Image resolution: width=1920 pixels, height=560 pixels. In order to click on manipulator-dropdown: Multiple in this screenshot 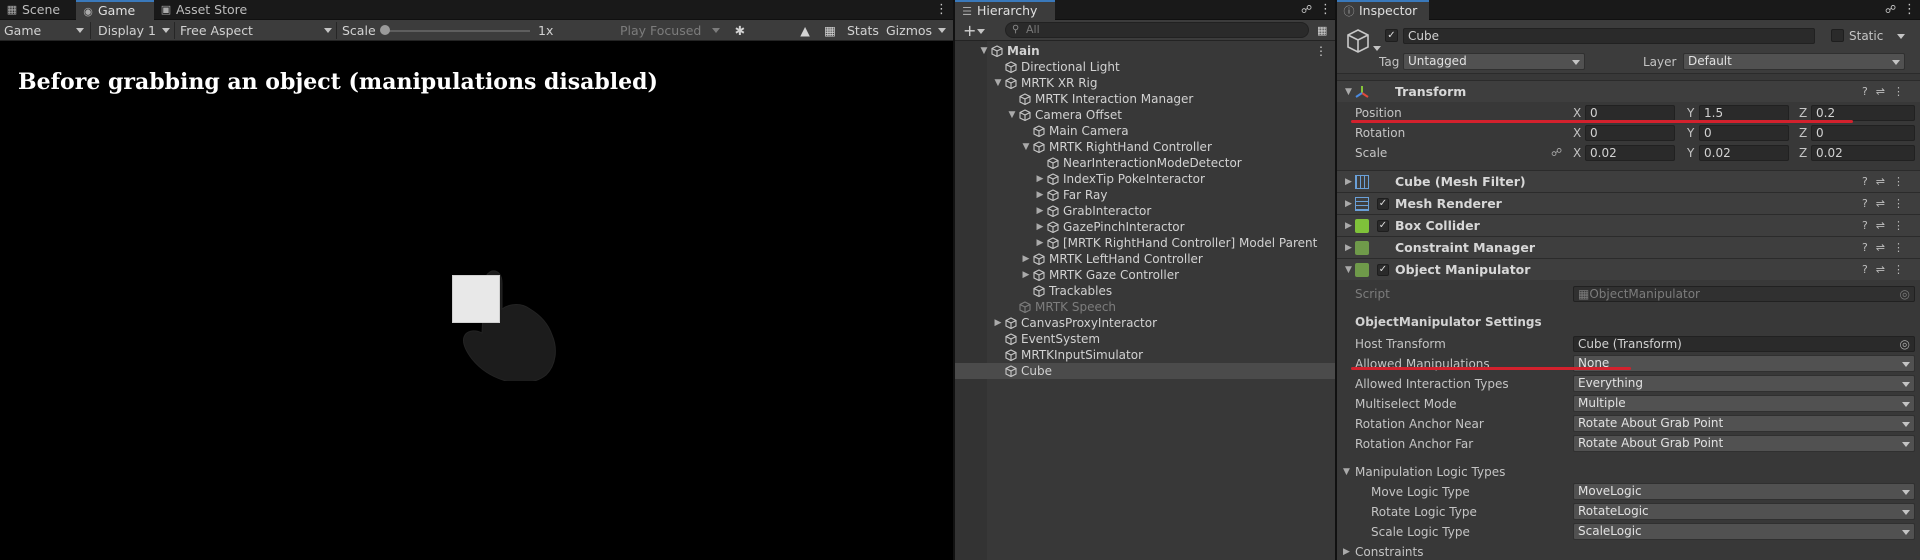, I will do `click(1744, 403)`.